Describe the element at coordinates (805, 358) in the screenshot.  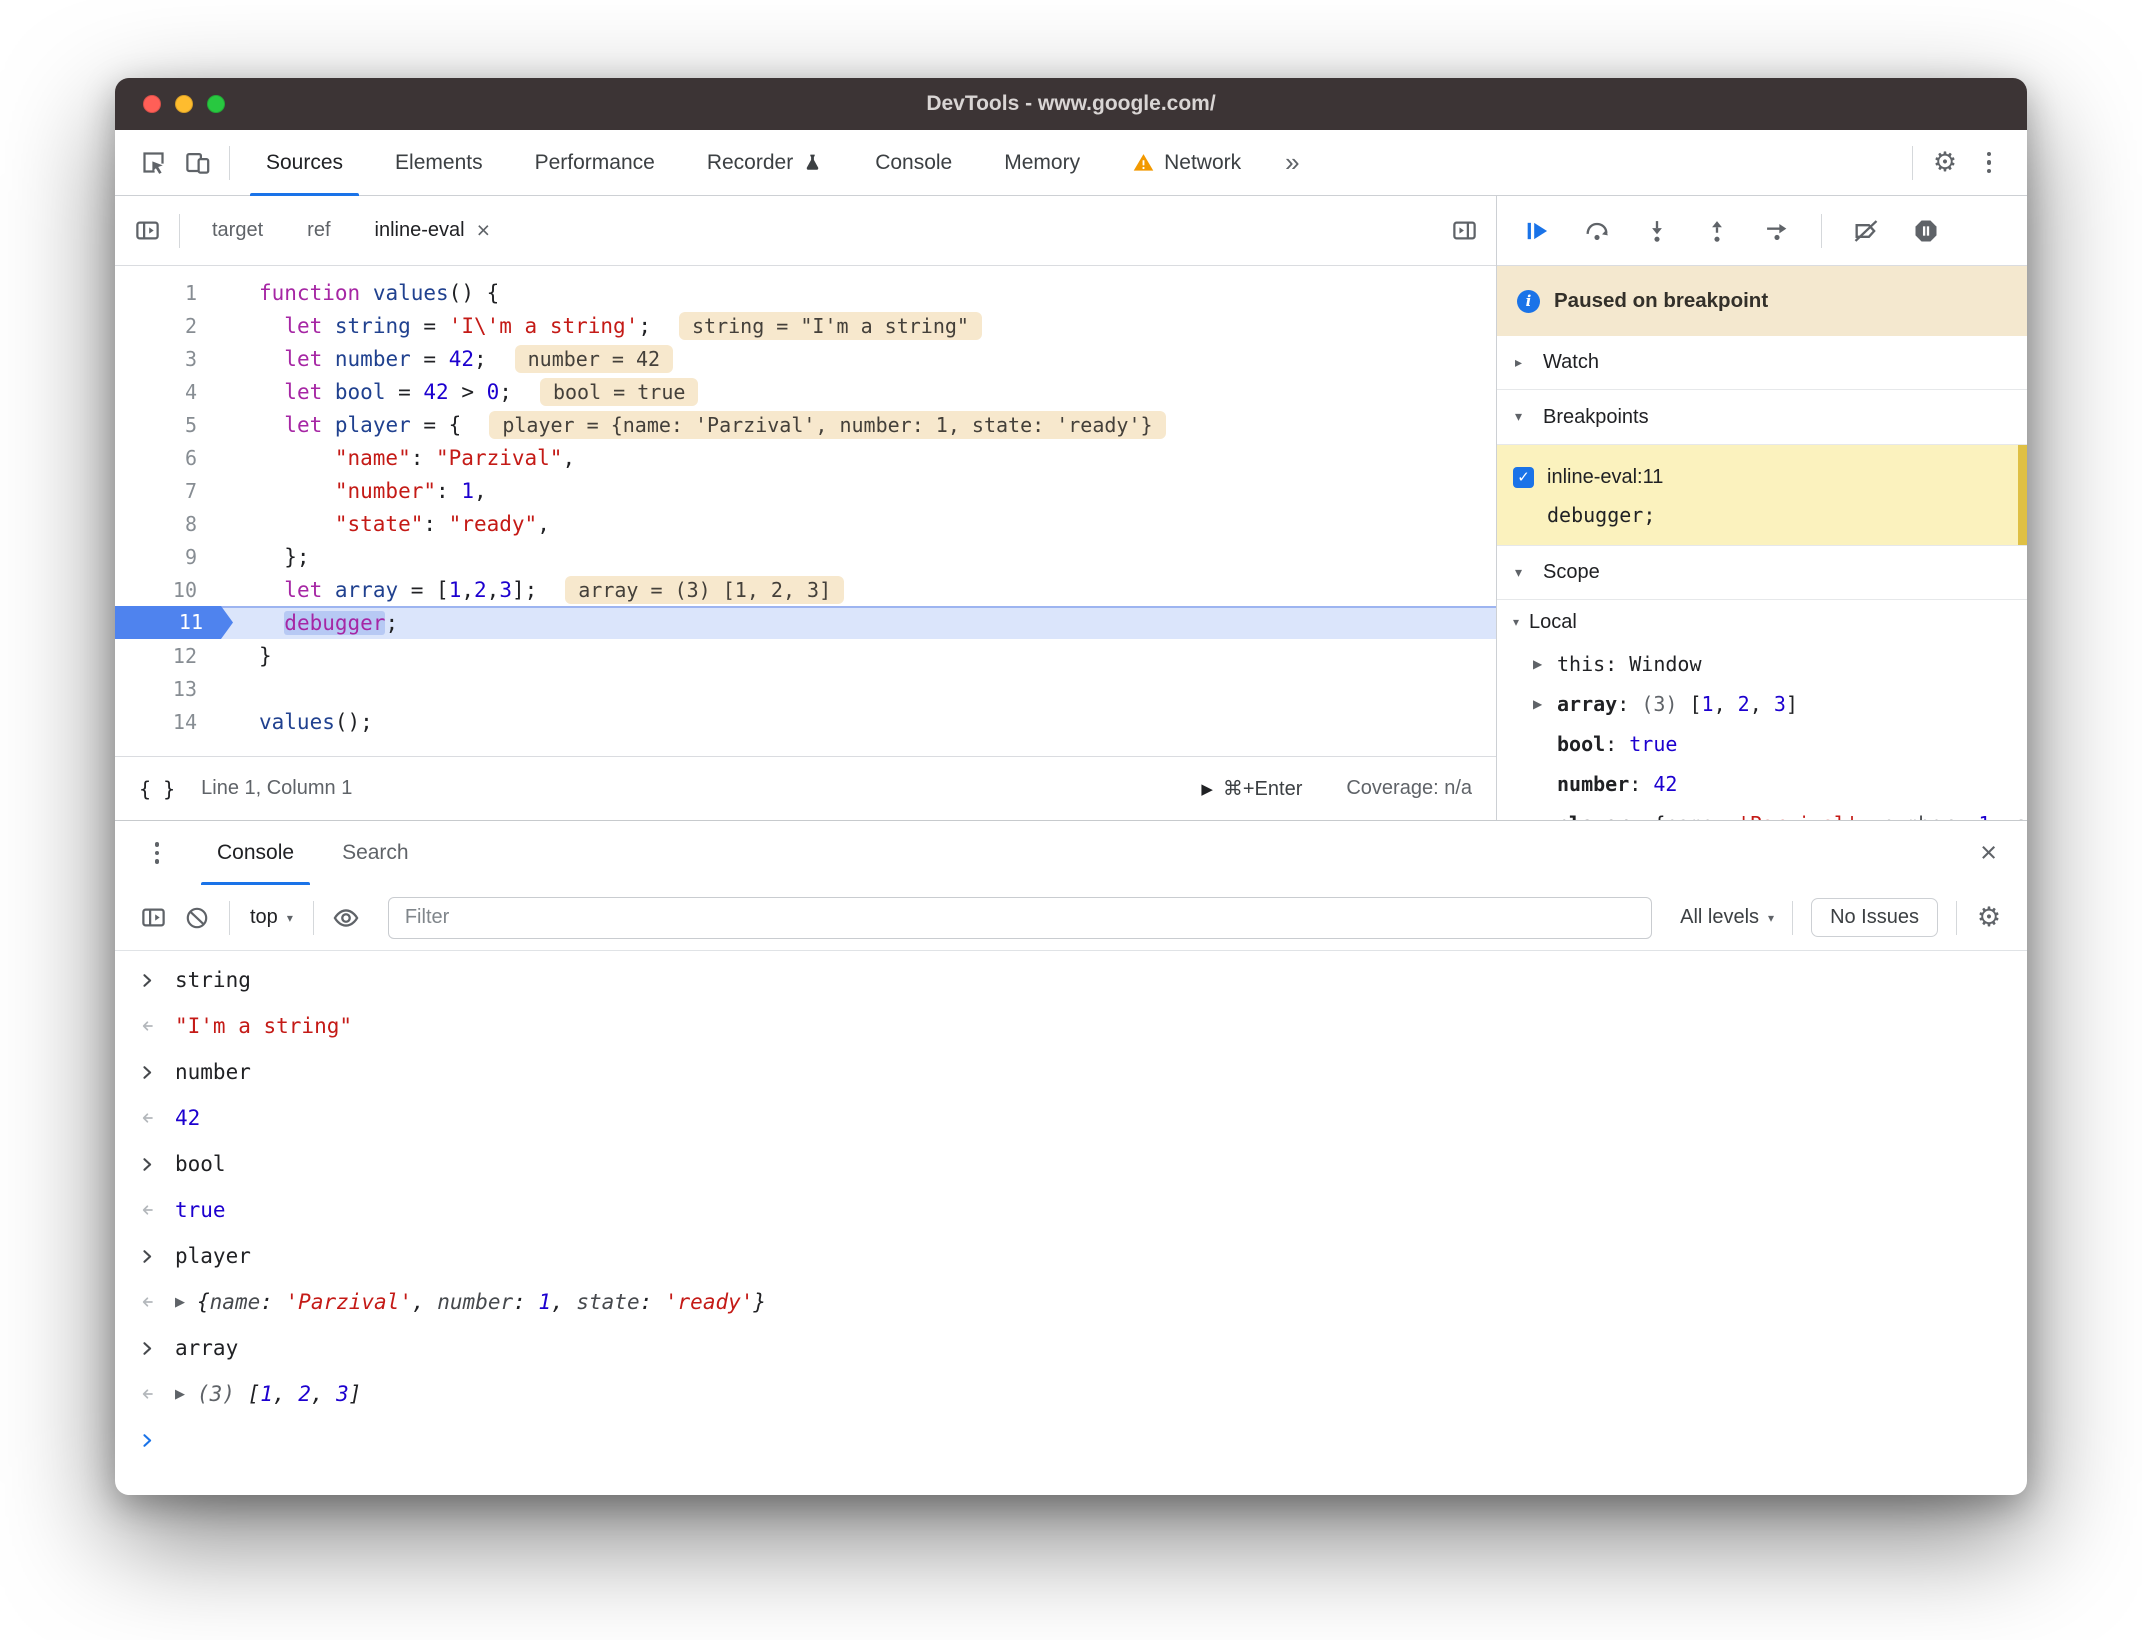
I see `code-line: 3 let number = 42; number = 42` at that location.